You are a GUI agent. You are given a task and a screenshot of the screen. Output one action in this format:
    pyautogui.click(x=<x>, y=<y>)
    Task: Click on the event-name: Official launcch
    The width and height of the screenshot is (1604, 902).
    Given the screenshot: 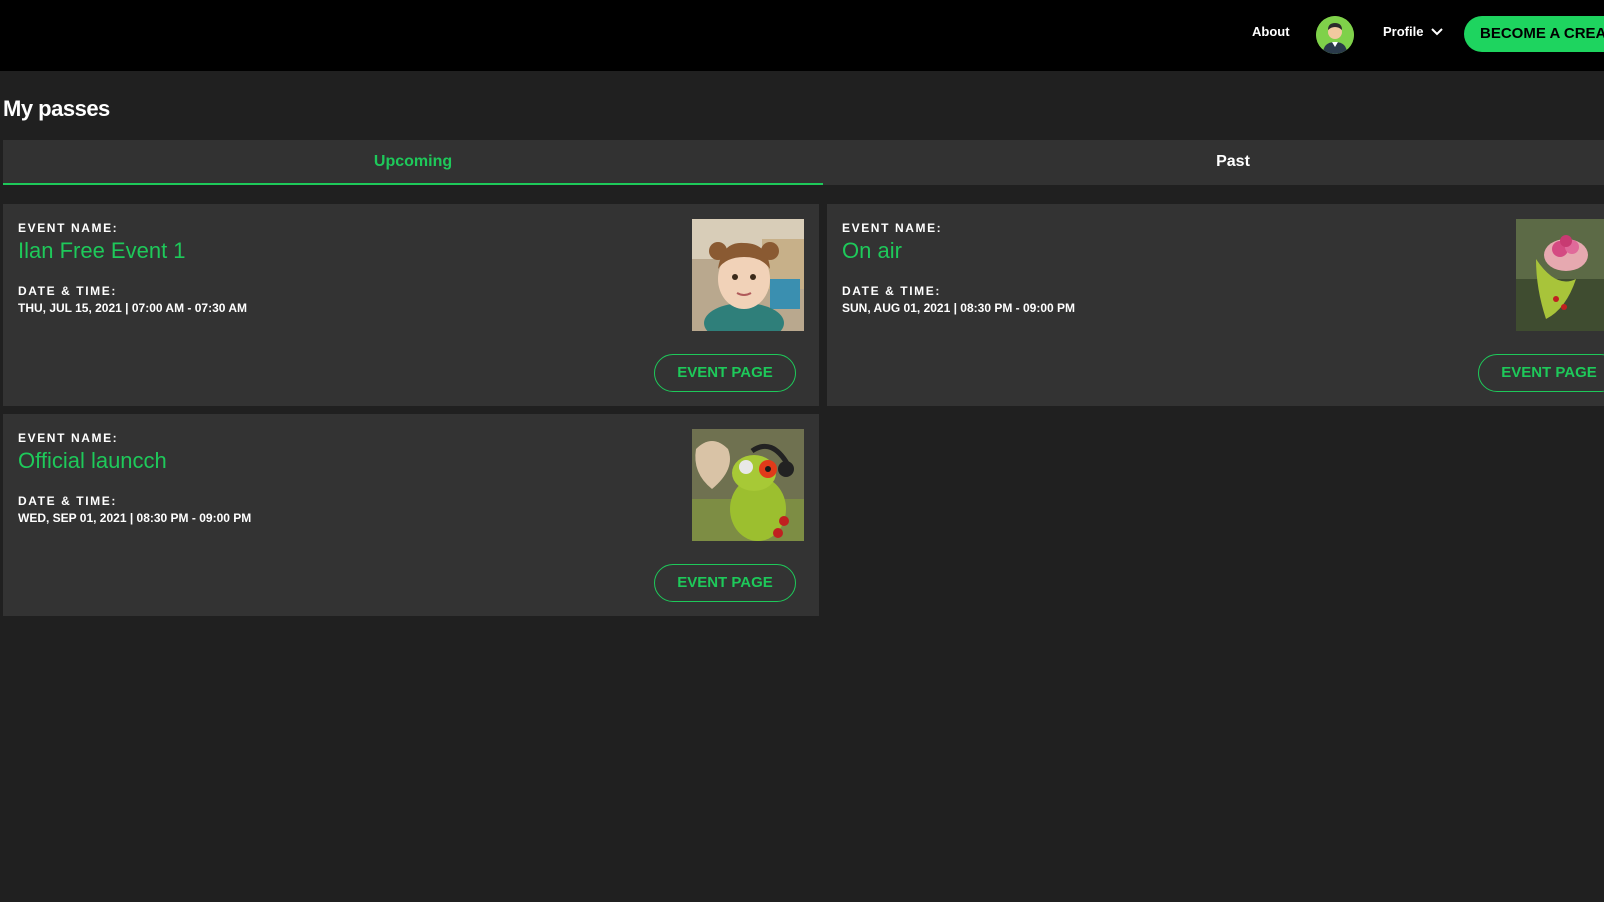 What is the action you would take?
    pyautogui.click(x=92, y=461)
    